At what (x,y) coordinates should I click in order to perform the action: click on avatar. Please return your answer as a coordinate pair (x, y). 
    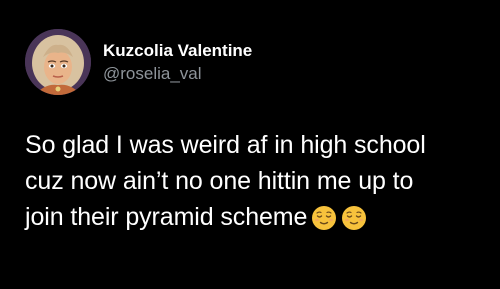
    Looking at the image, I should click on (58, 62).